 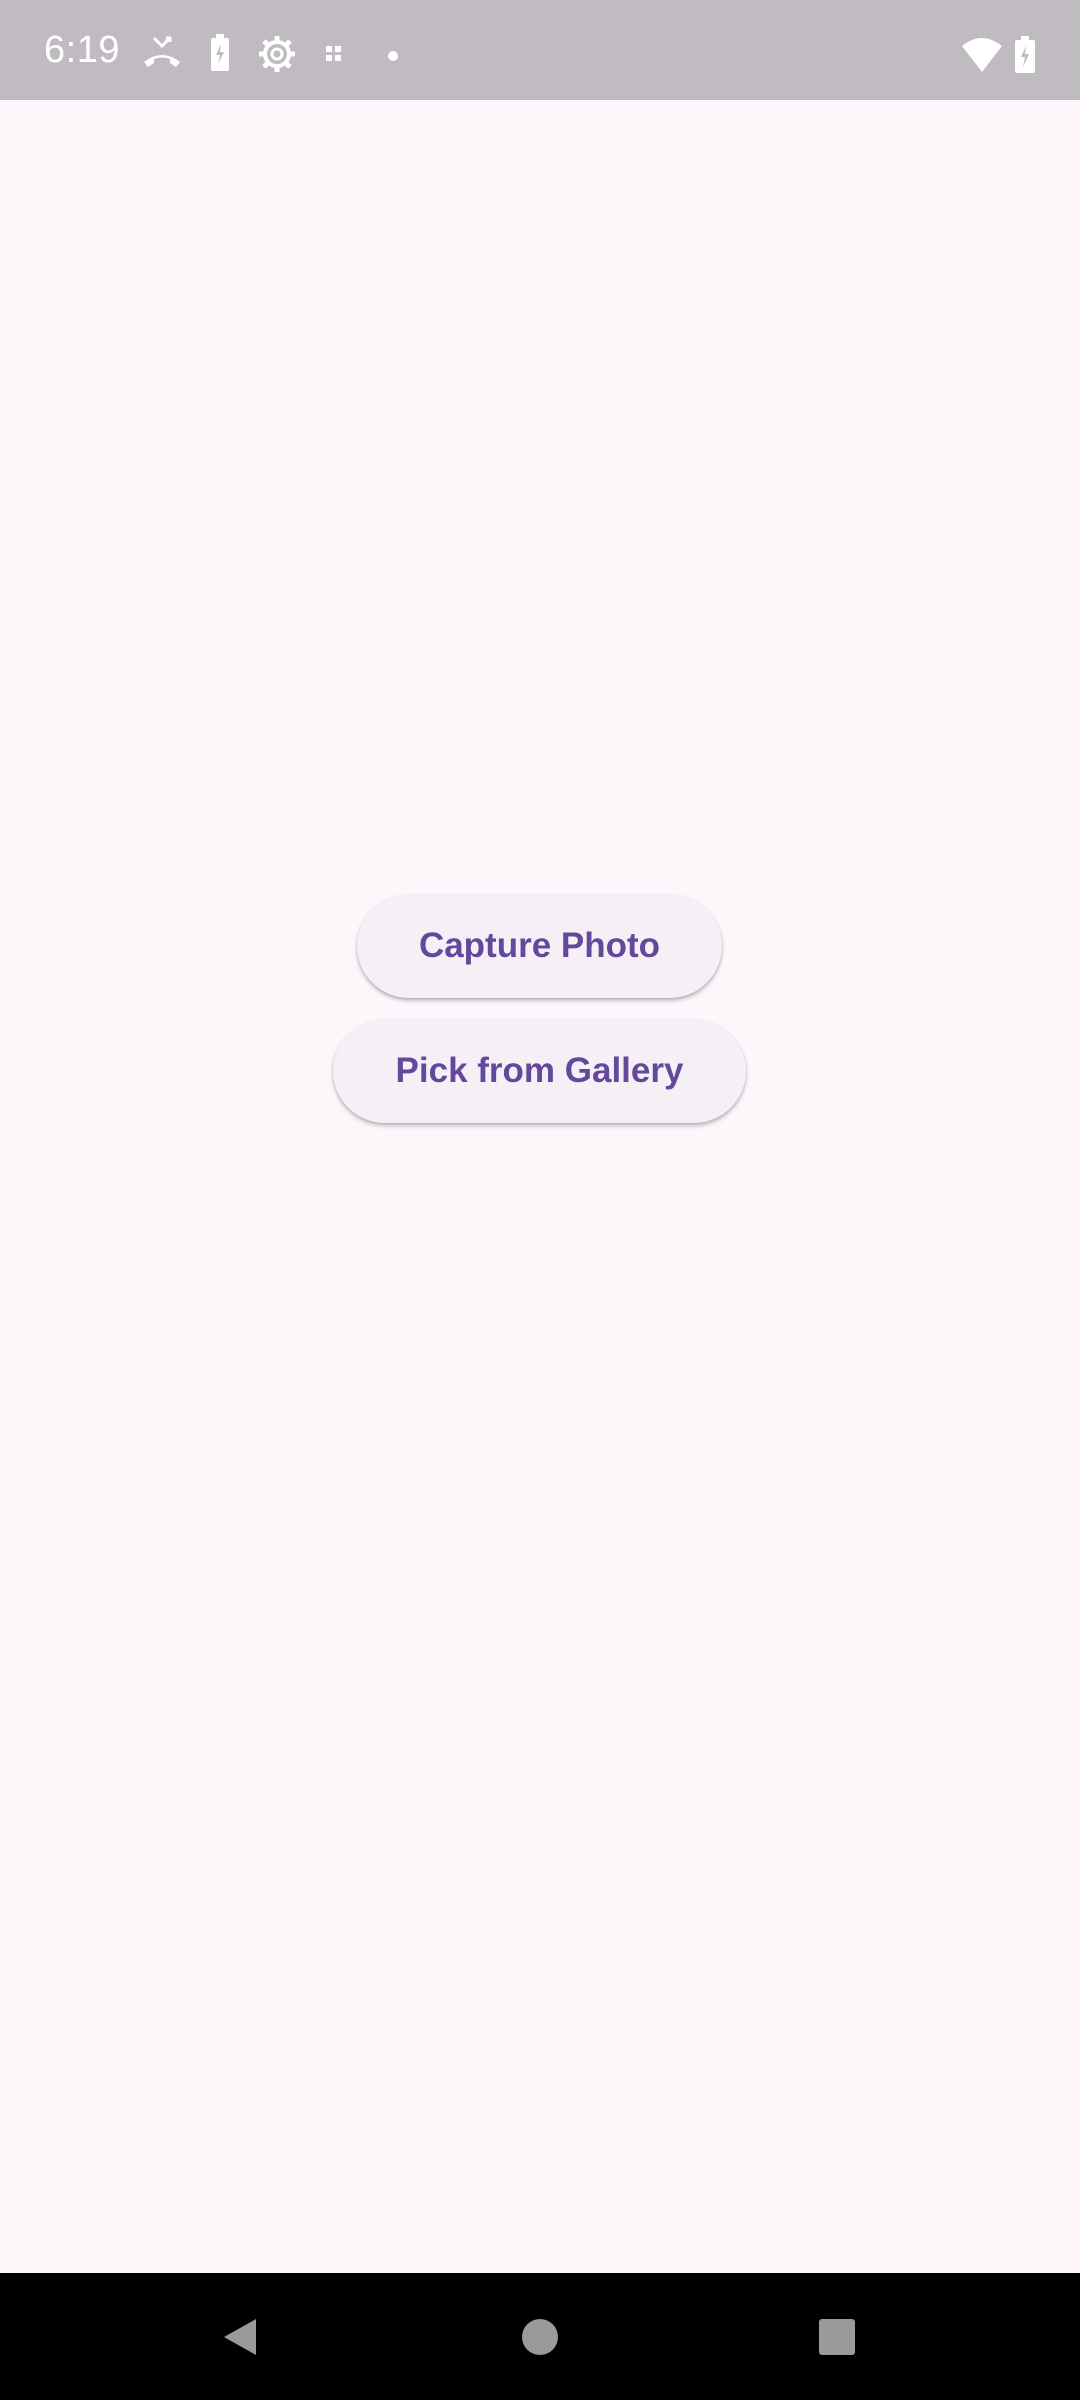 I want to click on notification-dot-icon, so click(x=393, y=69).